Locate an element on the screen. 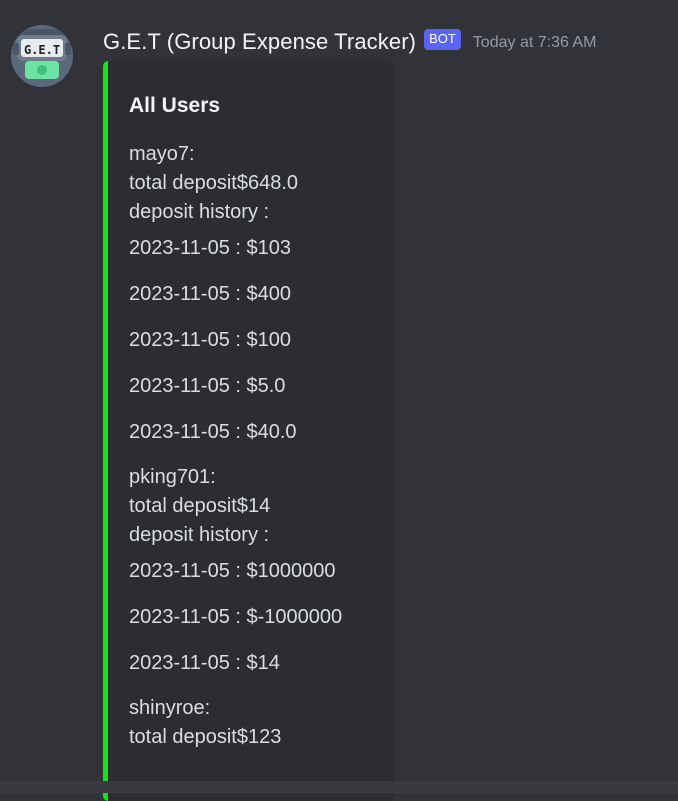  user-name: shinyroe: is located at coordinates (170, 708).